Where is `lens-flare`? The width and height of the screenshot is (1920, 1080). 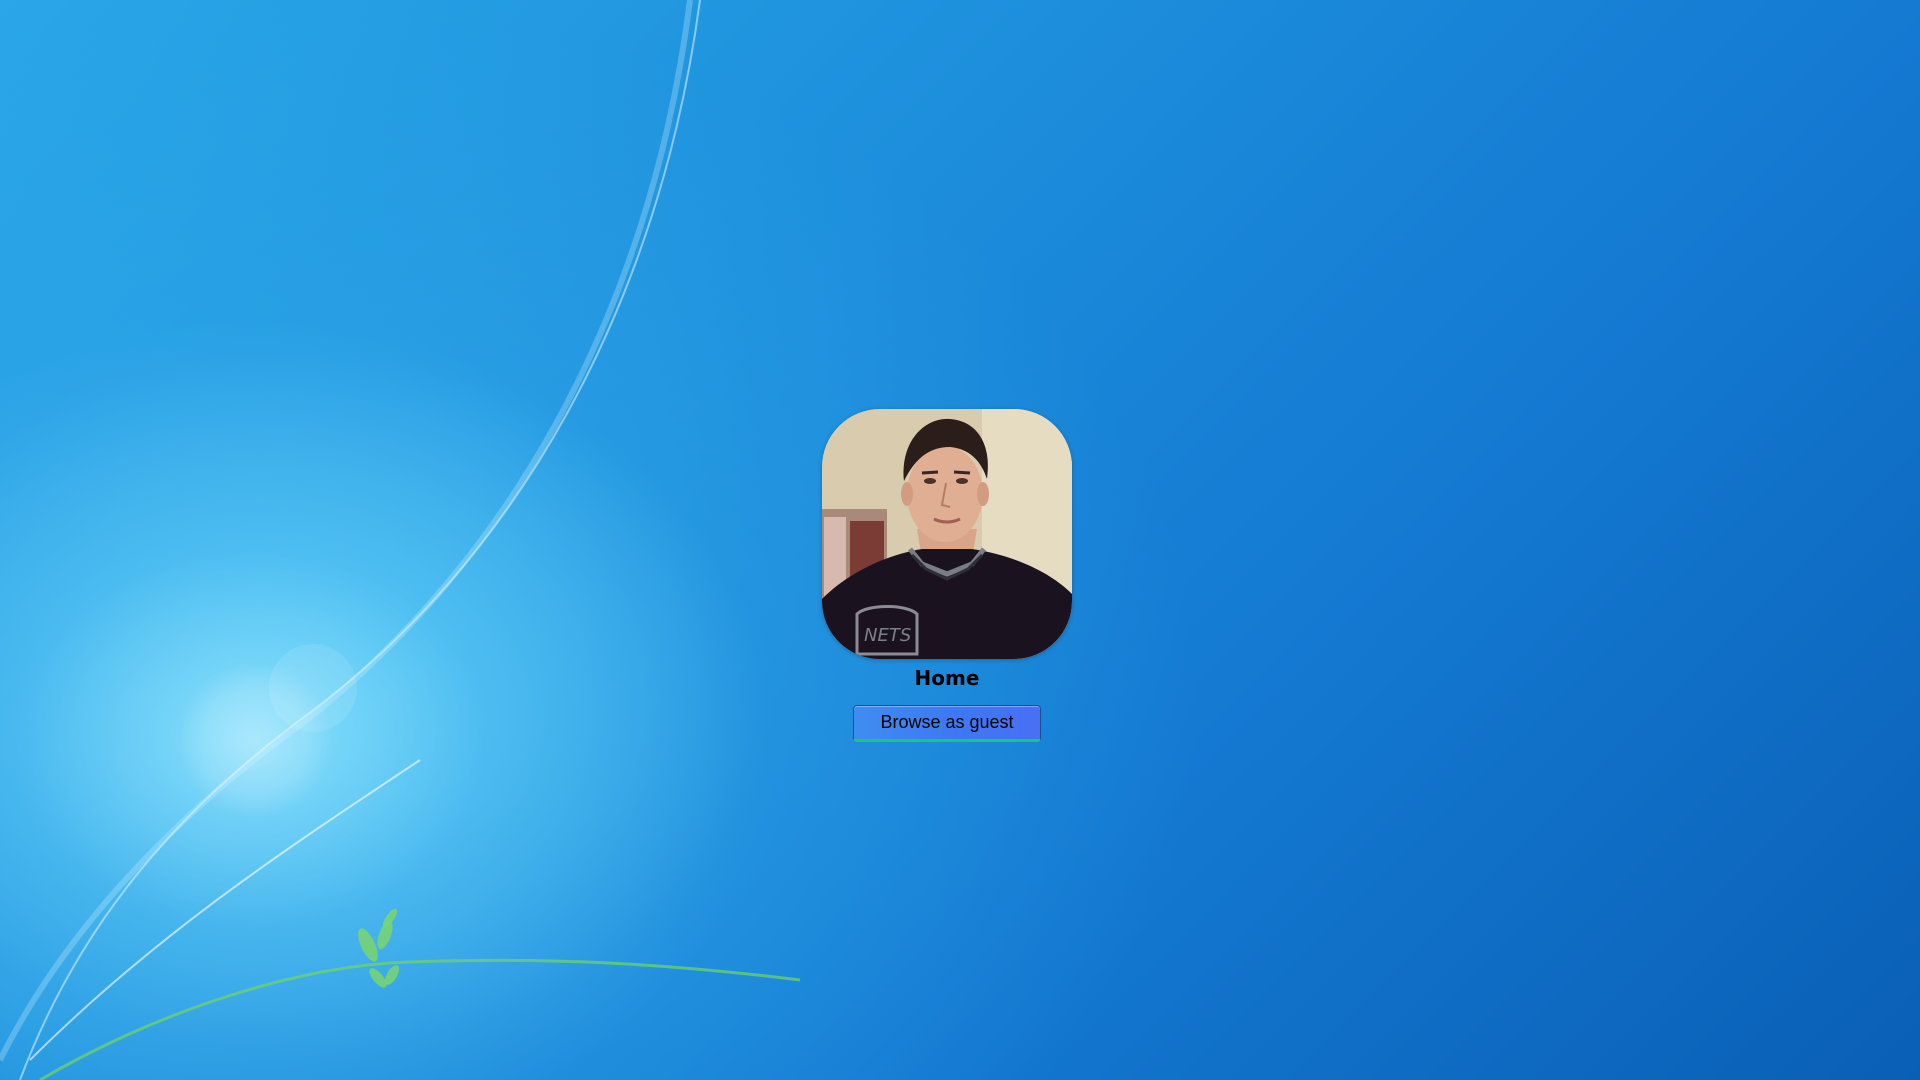
lens-flare is located at coordinates (313, 688).